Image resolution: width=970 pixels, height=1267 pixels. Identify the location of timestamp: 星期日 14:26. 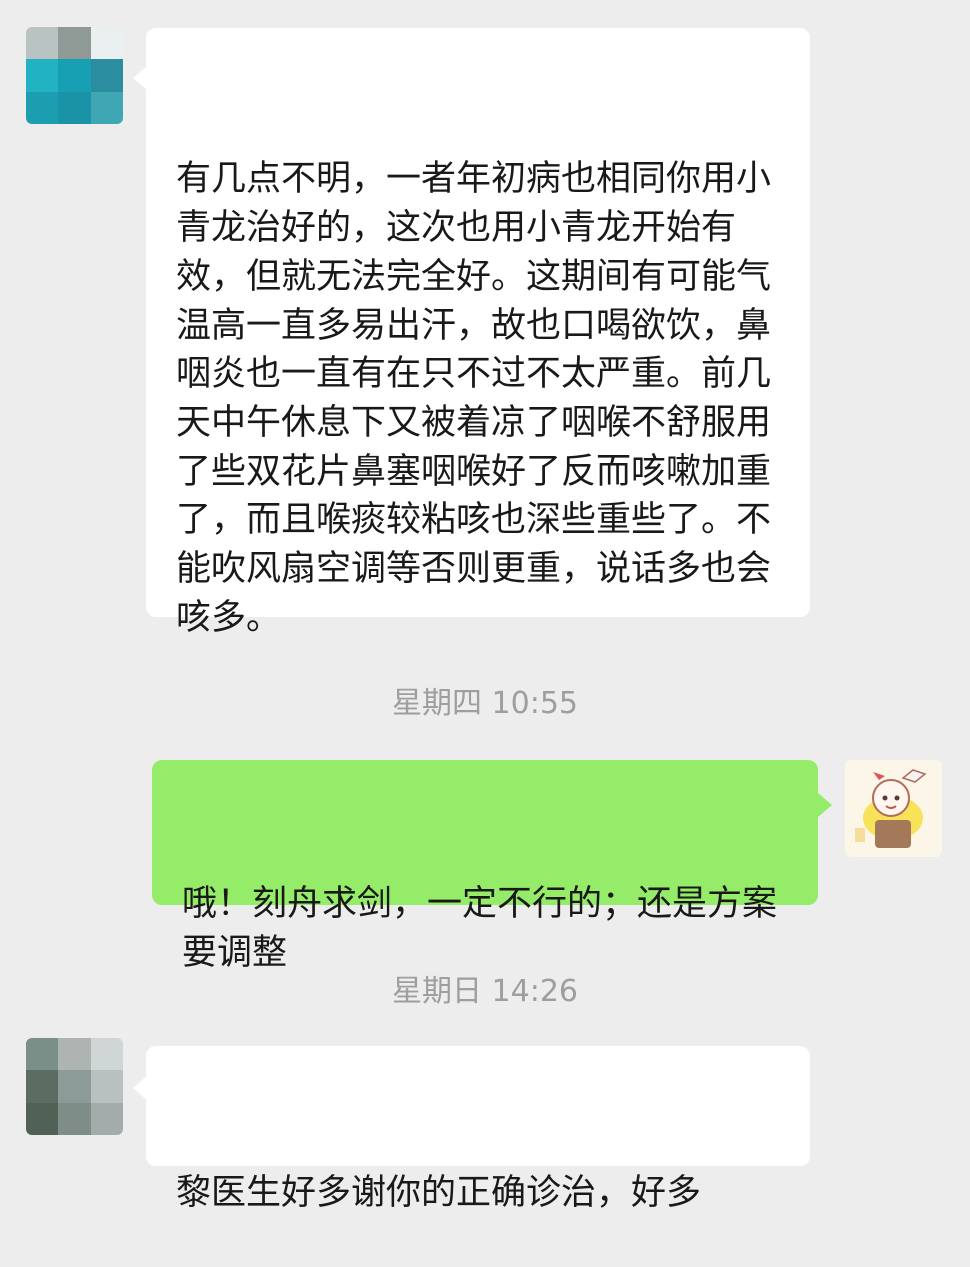
(485, 991).